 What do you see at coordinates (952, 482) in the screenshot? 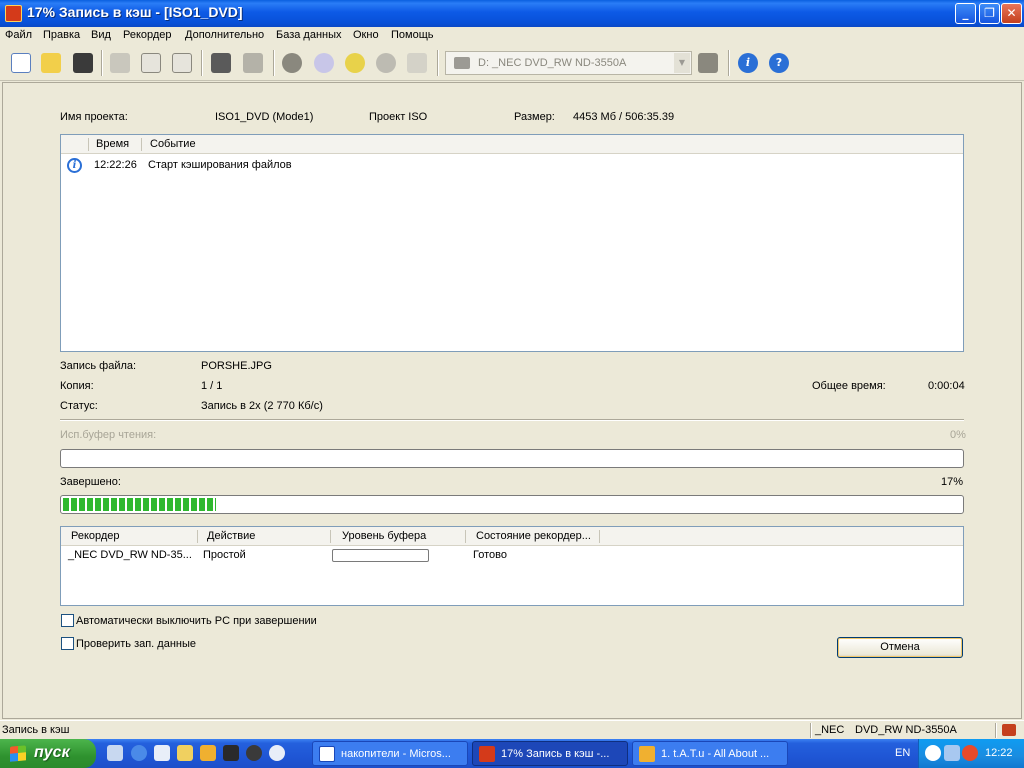
I see `completed-percent: 17%` at bounding box center [952, 482].